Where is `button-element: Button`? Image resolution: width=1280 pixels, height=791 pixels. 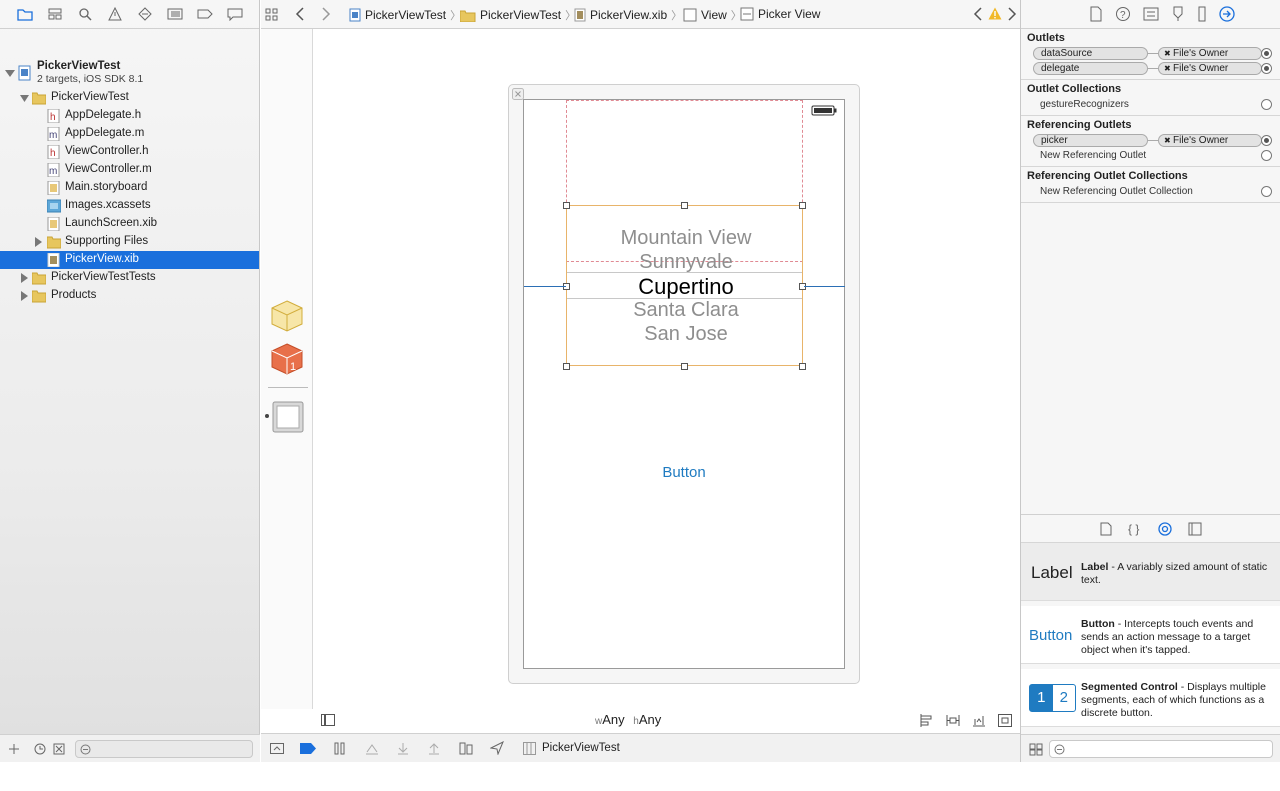 button-element: Button is located at coordinates (684, 472).